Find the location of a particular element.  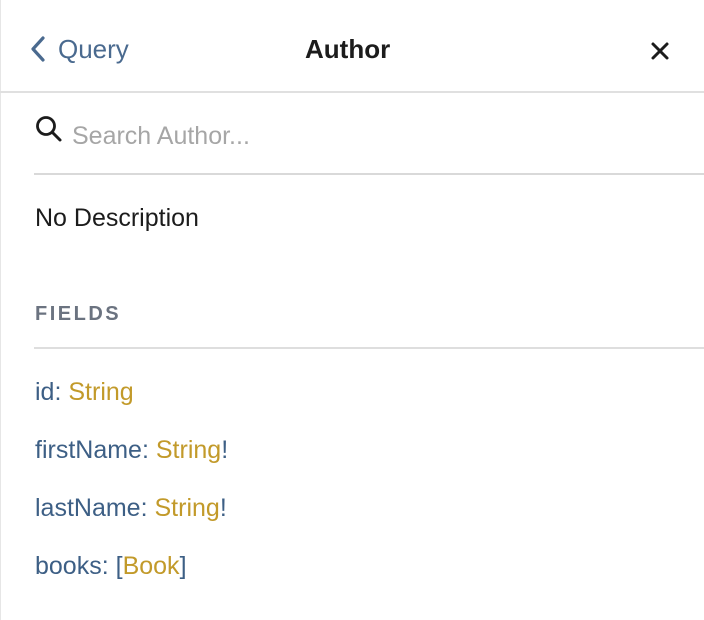

close-icon is located at coordinates (660, 54).